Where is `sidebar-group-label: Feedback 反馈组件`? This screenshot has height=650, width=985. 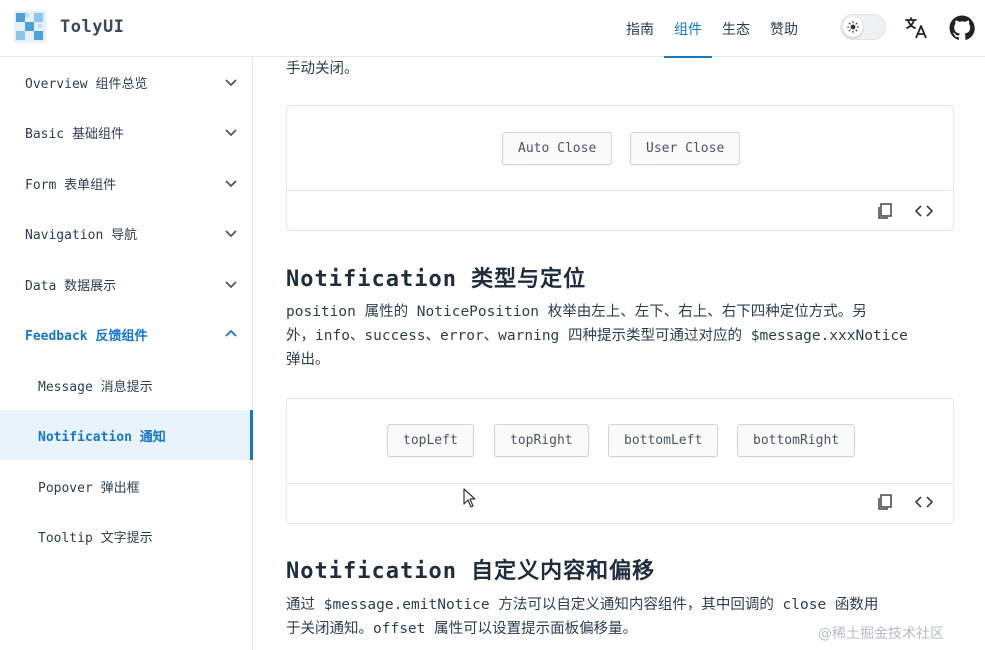
sidebar-group-label: Feedback 反馈组件 is located at coordinates (86, 336).